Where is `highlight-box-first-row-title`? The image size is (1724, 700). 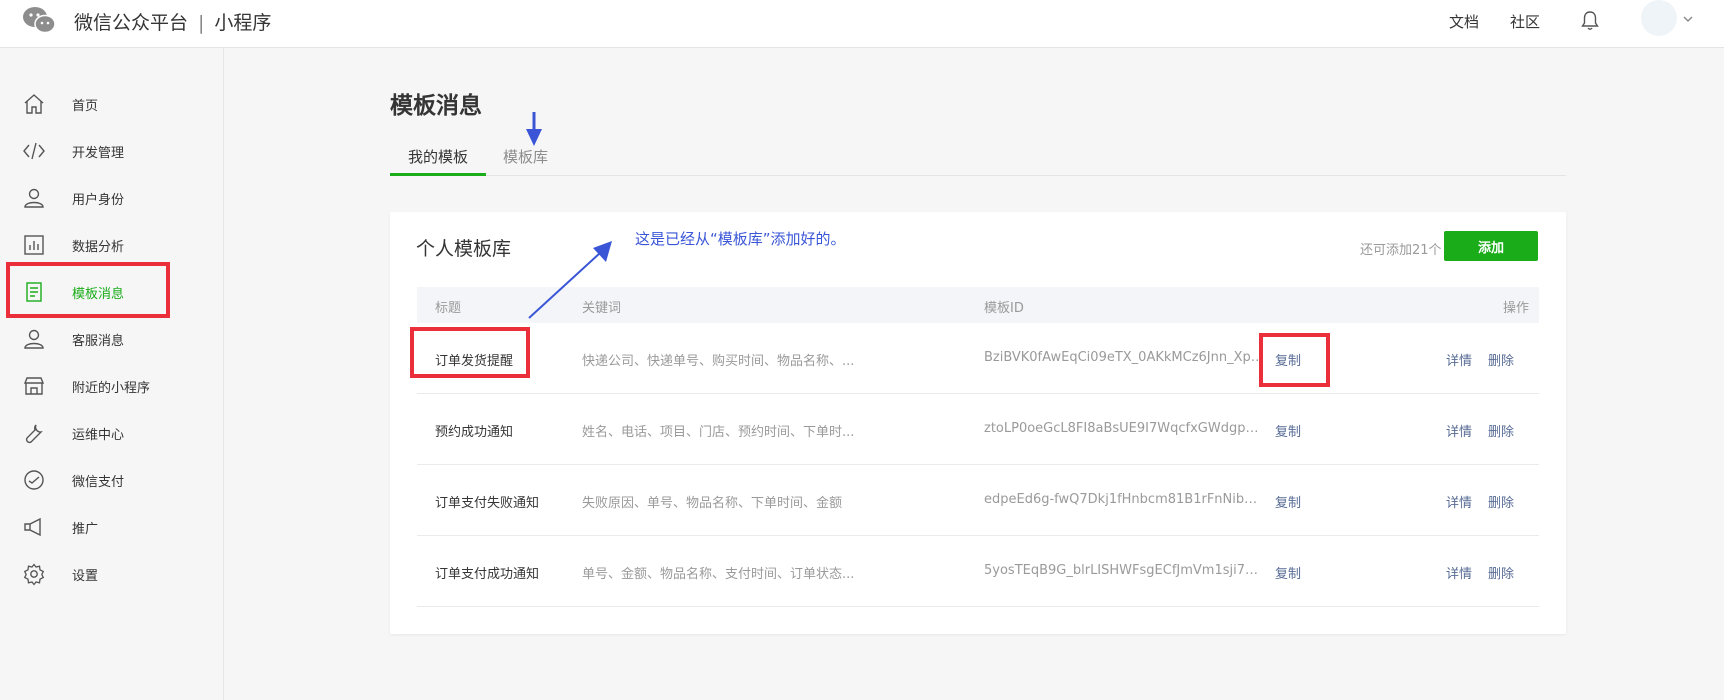
highlight-box-first-row-title is located at coordinates (470, 352).